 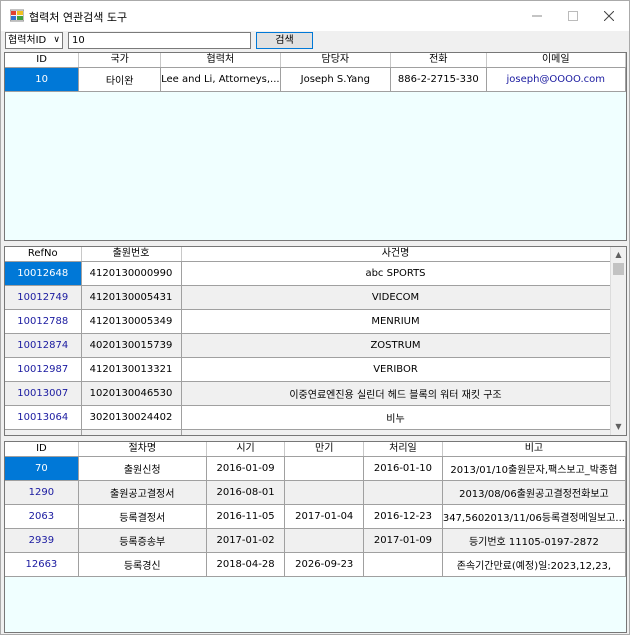 I want to click on cell-due: 2017-01-04, so click(x=324, y=516).